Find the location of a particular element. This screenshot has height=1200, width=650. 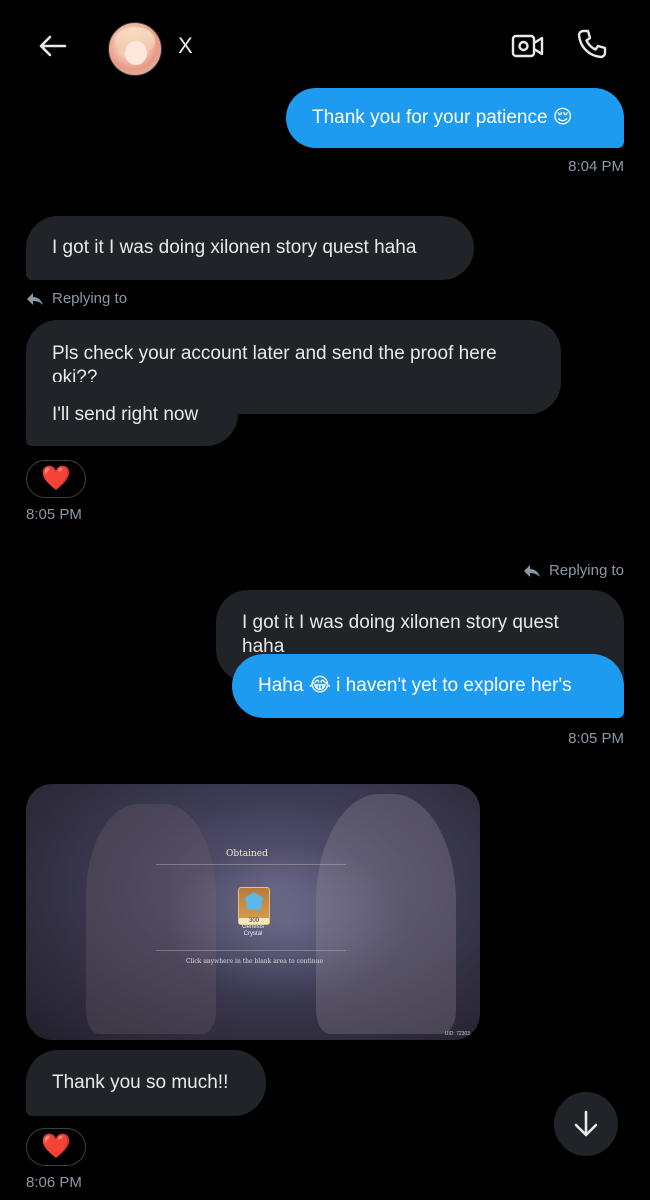

message-bubble-sent: Haha 😂 i haven't yet to explore her's is located at coordinates (428, 686).